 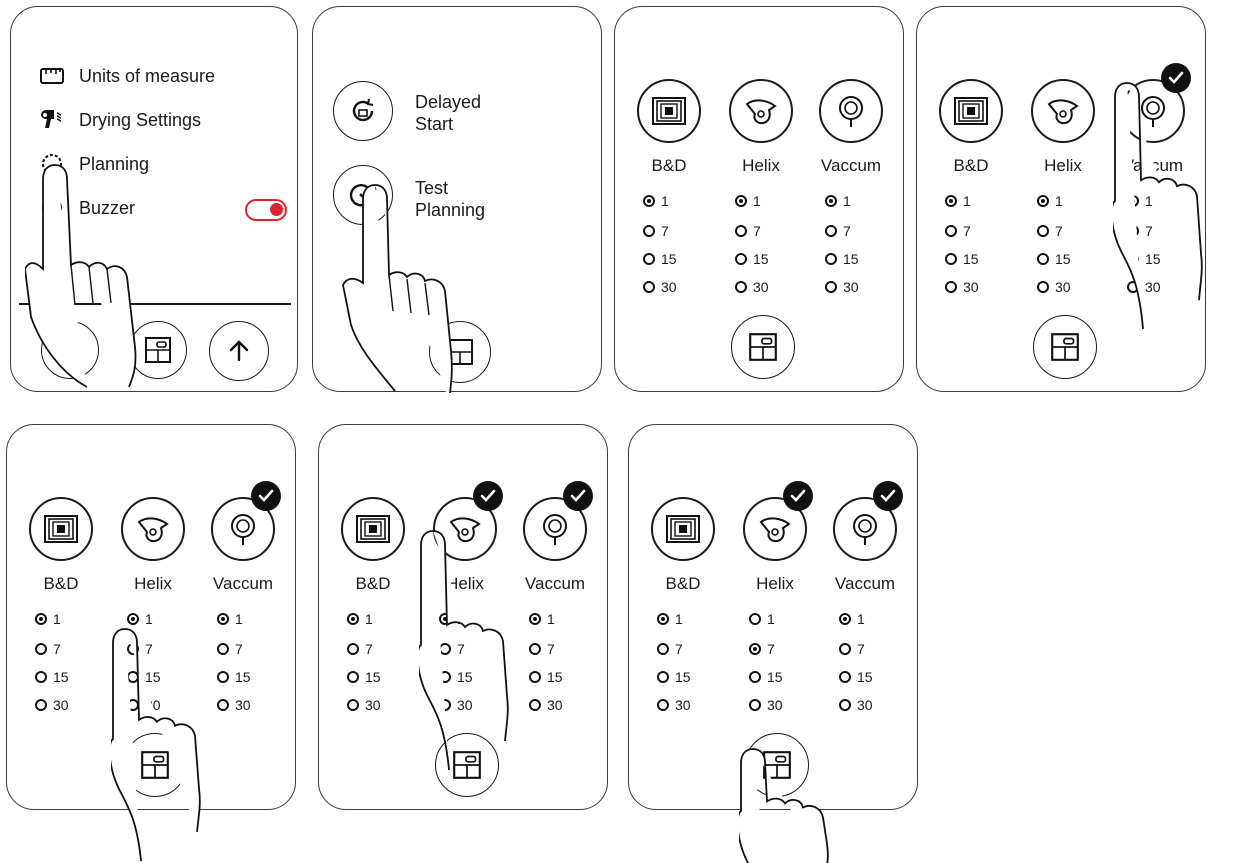 I want to click on back-button, so click(x=70, y=350).